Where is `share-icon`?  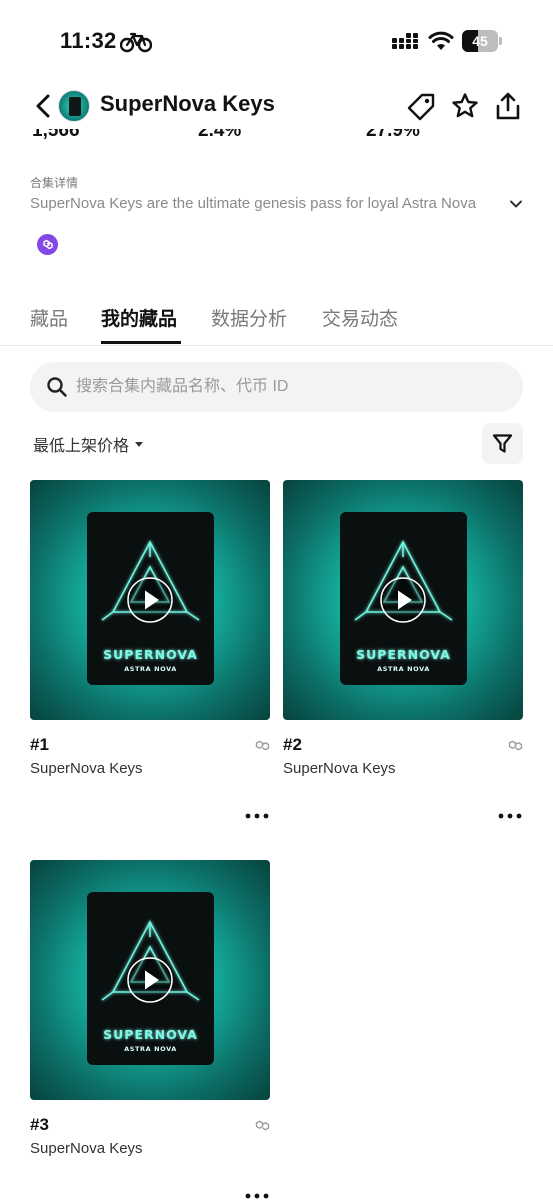 share-icon is located at coordinates (508, 106).